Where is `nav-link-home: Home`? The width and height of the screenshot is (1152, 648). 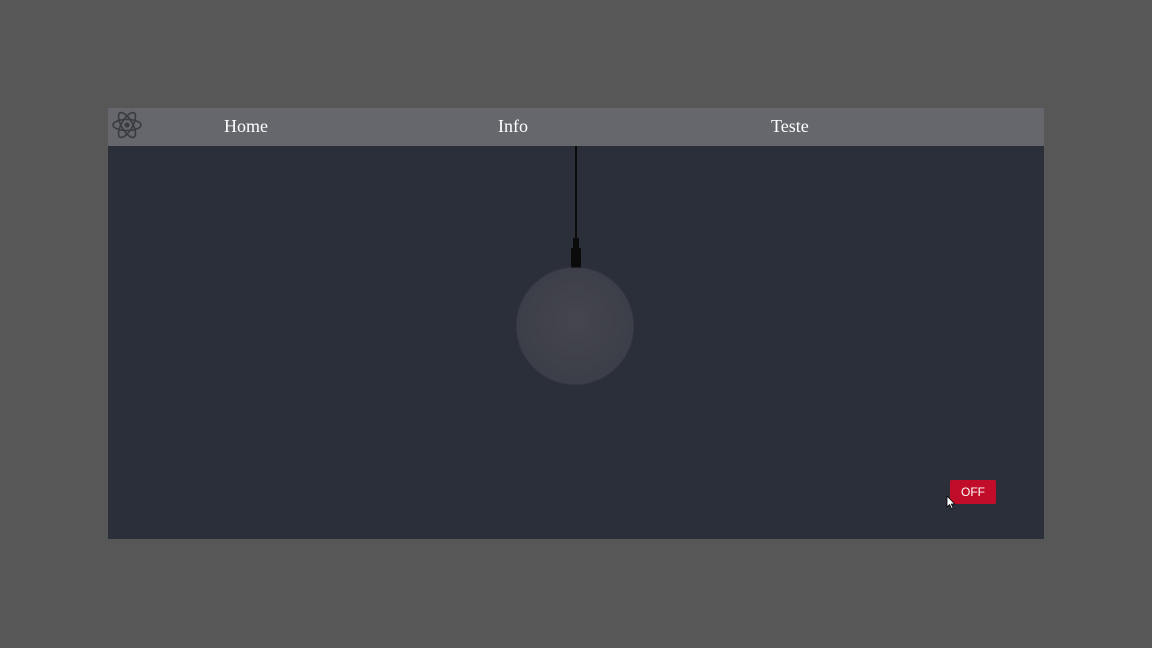 nav-link-home: Home is located at coordinates (246, 126).